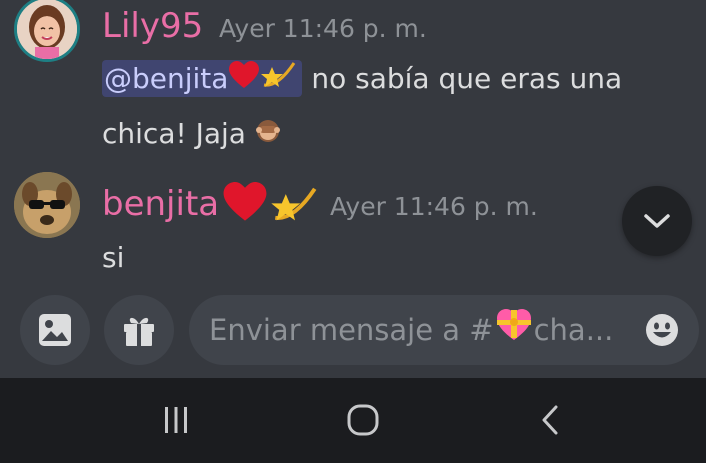  I want to click on message-text-line1: si, so click(113, 257).